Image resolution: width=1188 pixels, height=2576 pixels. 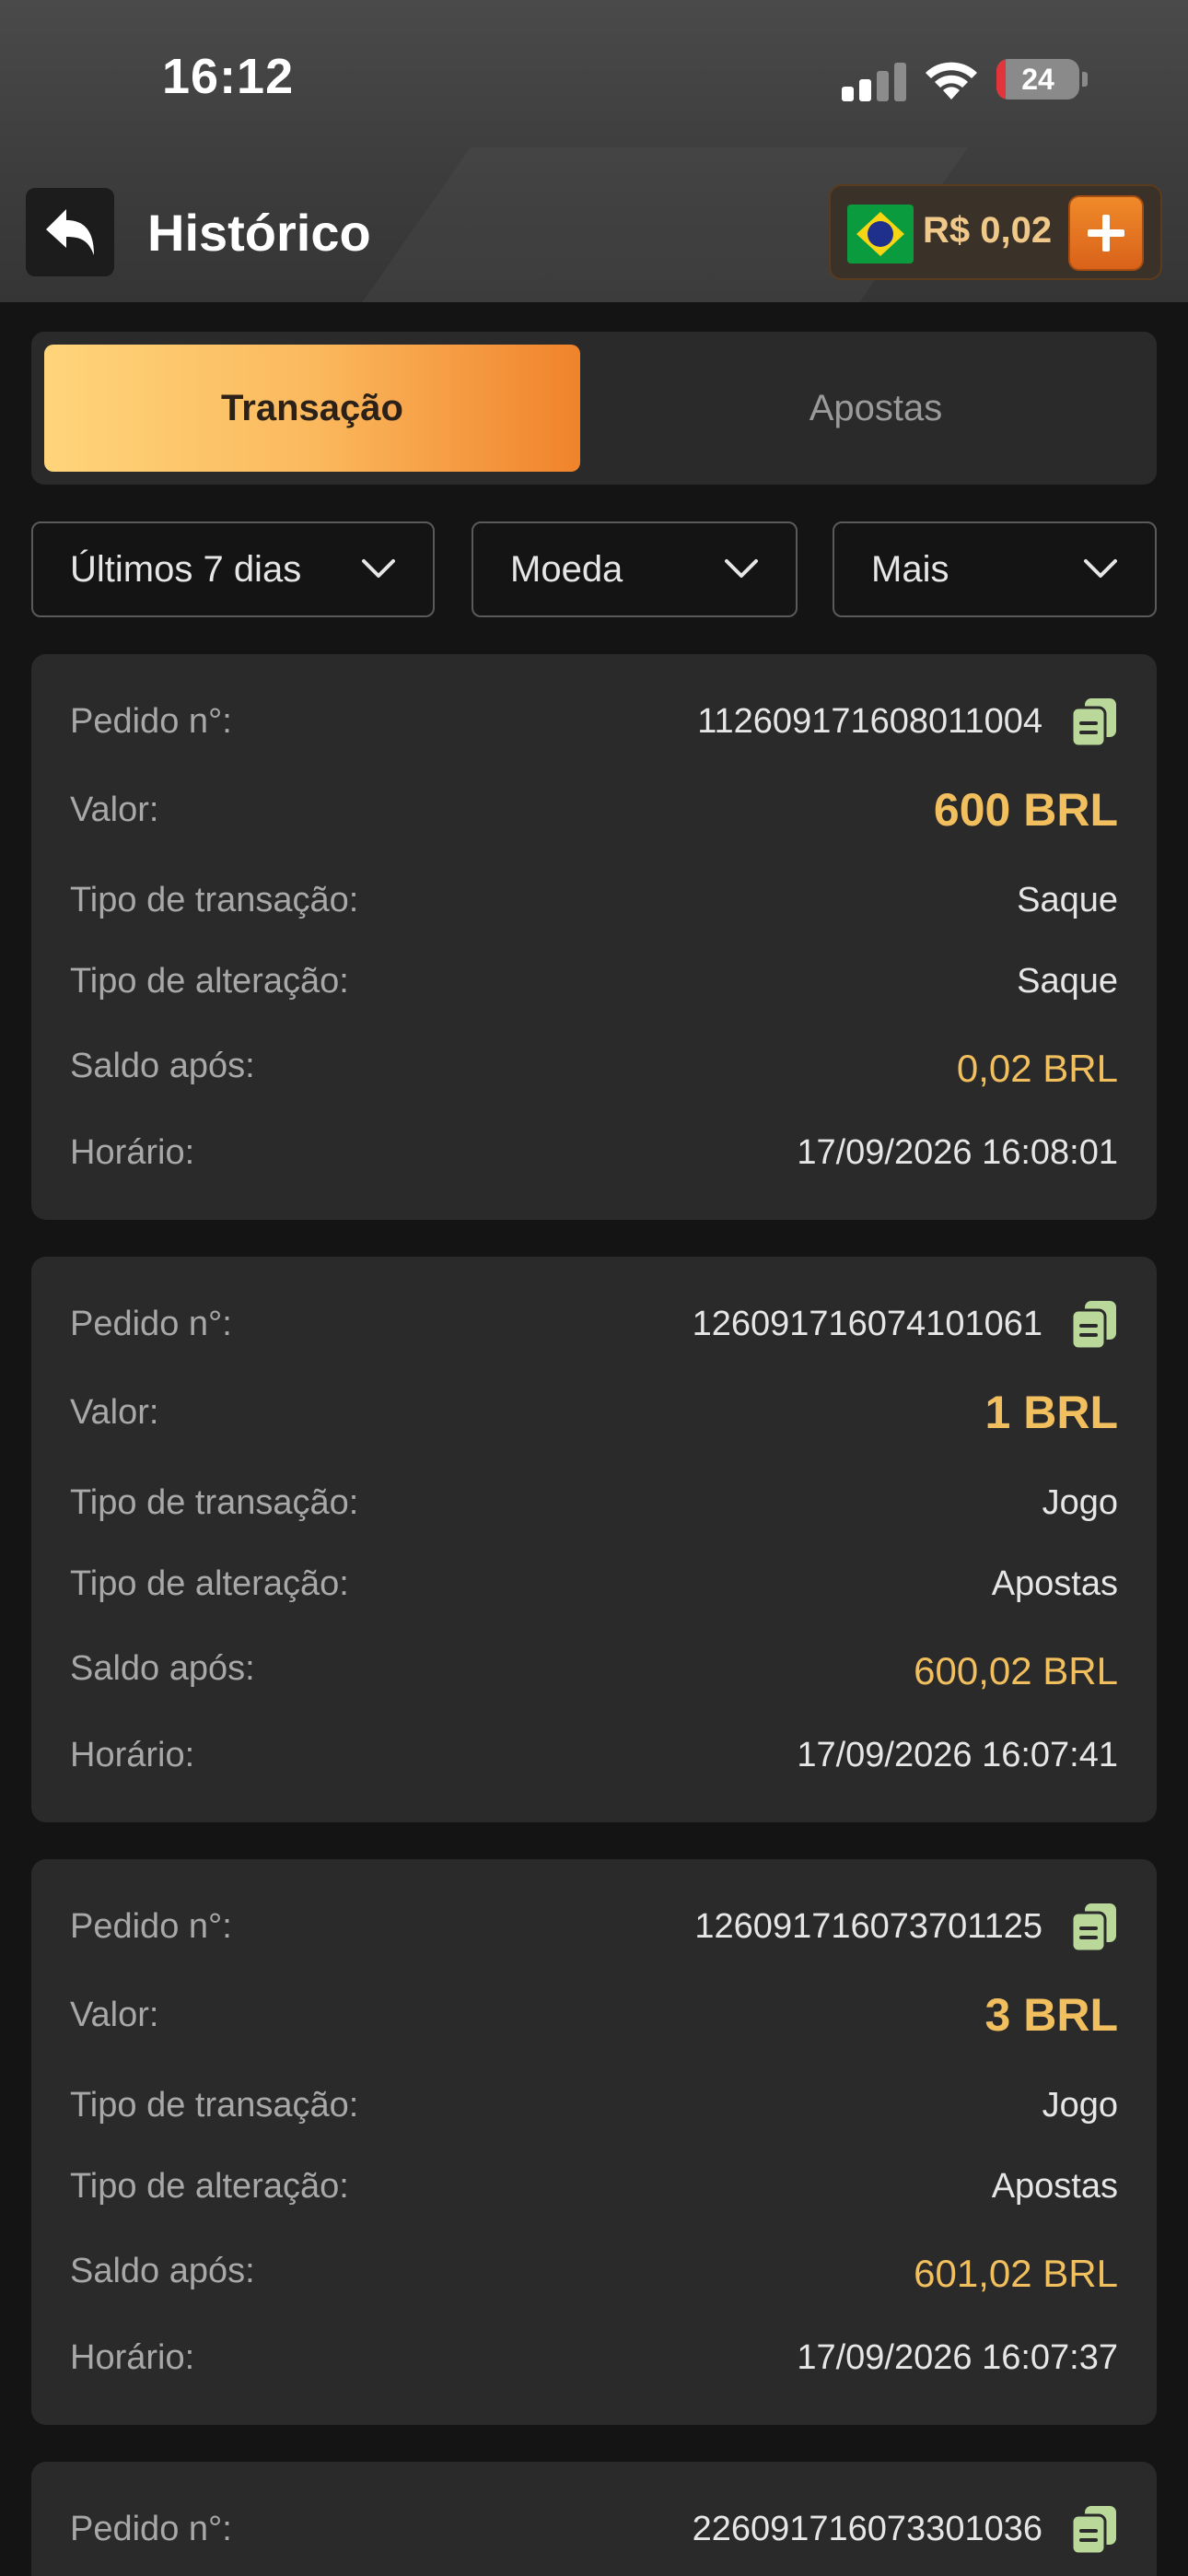 I want to click on header-bar: 16:12 24 Histórico R$ 0,02, so click(x=594, y=151).